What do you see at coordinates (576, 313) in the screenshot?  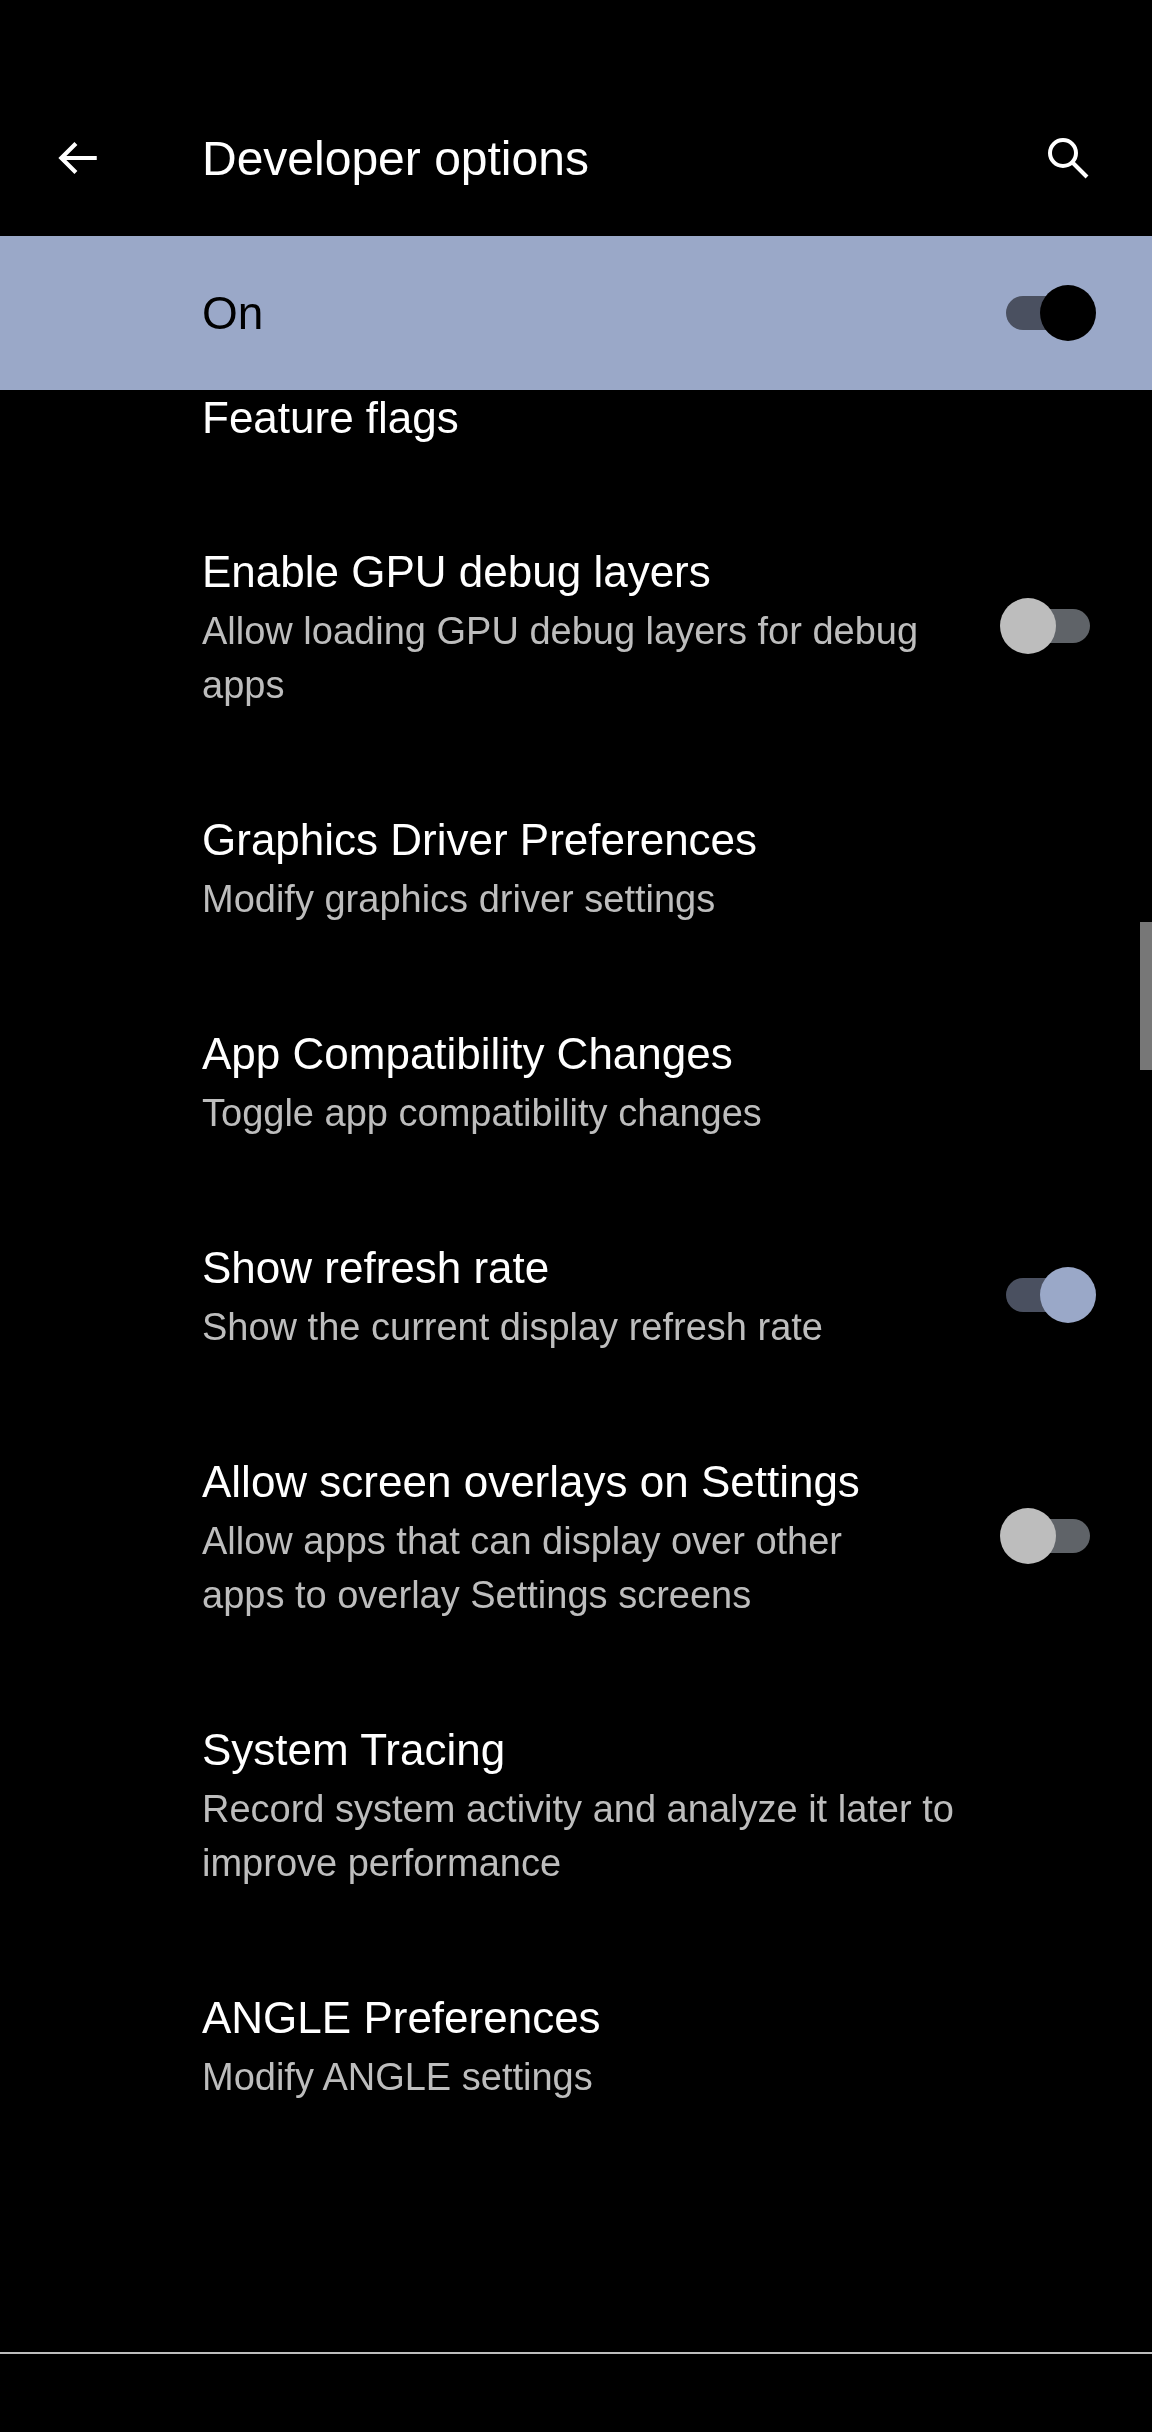 I see `main-switch-bar: On` at bounding box center [576, 313].